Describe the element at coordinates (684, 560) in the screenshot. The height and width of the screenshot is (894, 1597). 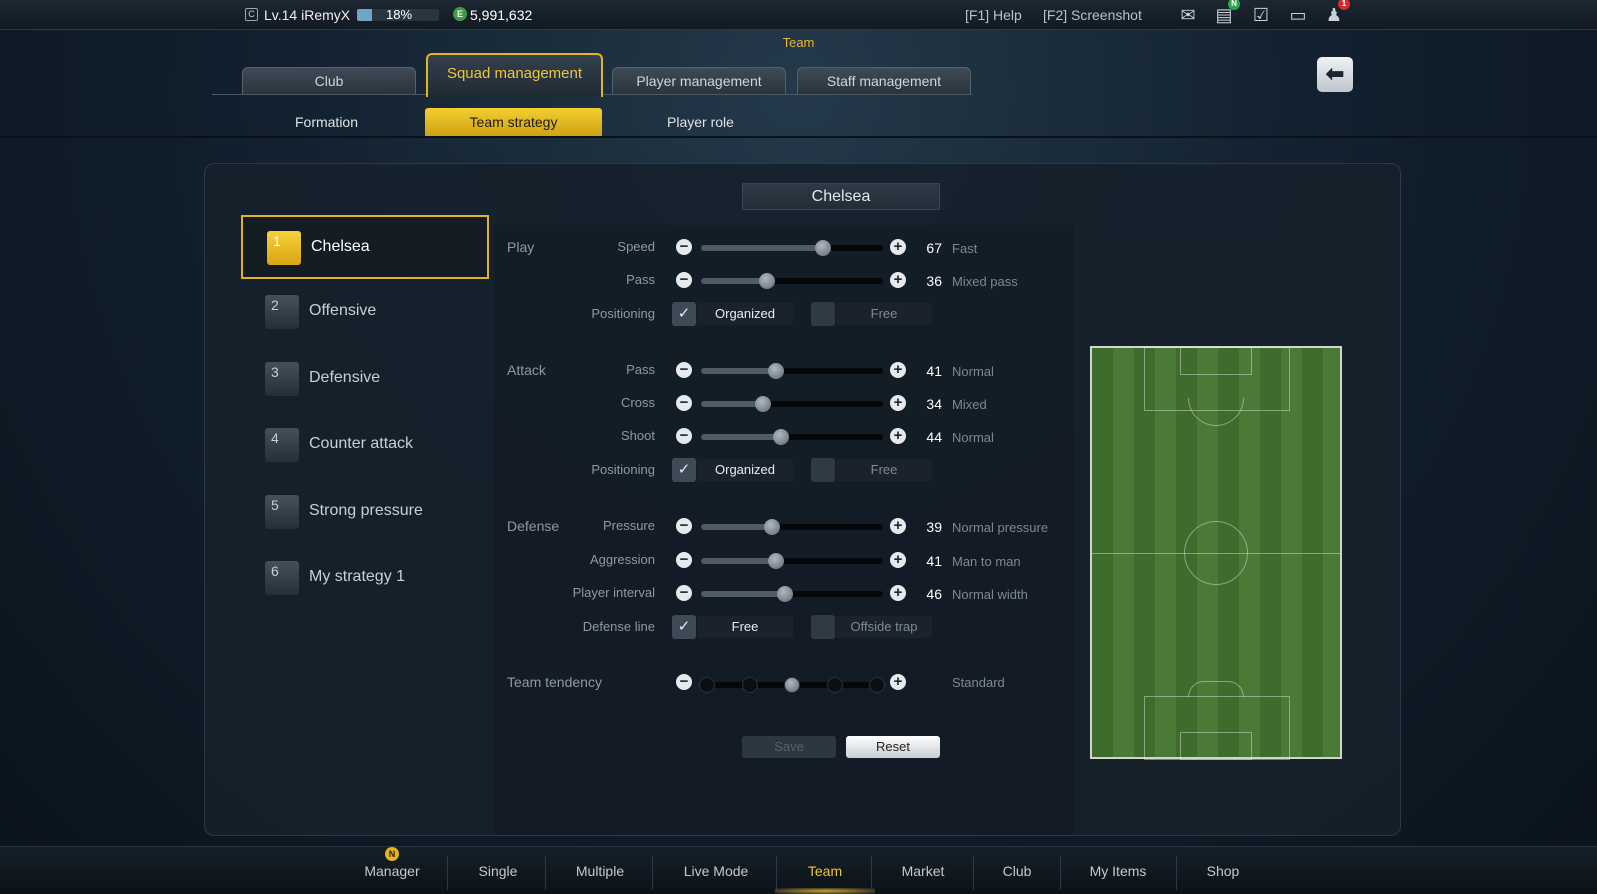
I see `aggression-minus-button: −` at that location.